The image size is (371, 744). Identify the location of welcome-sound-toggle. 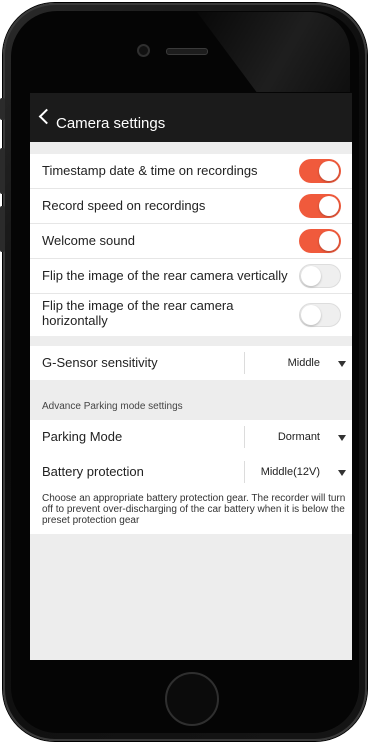
(320, 241).